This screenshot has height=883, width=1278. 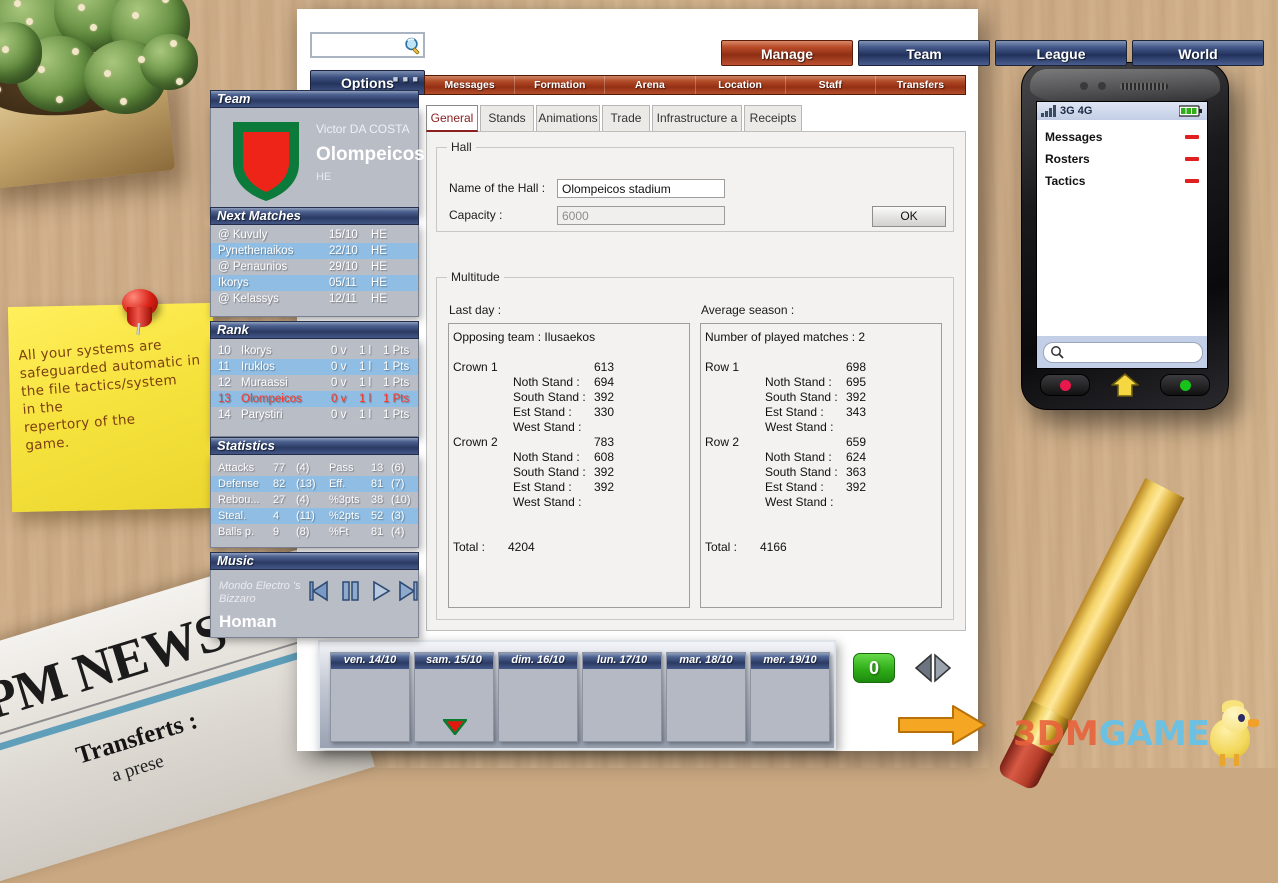 What do you see at coordinates (377, 516) in the screenshot?
I see `stat-value-right: 52` at bounding box center [377, 516].